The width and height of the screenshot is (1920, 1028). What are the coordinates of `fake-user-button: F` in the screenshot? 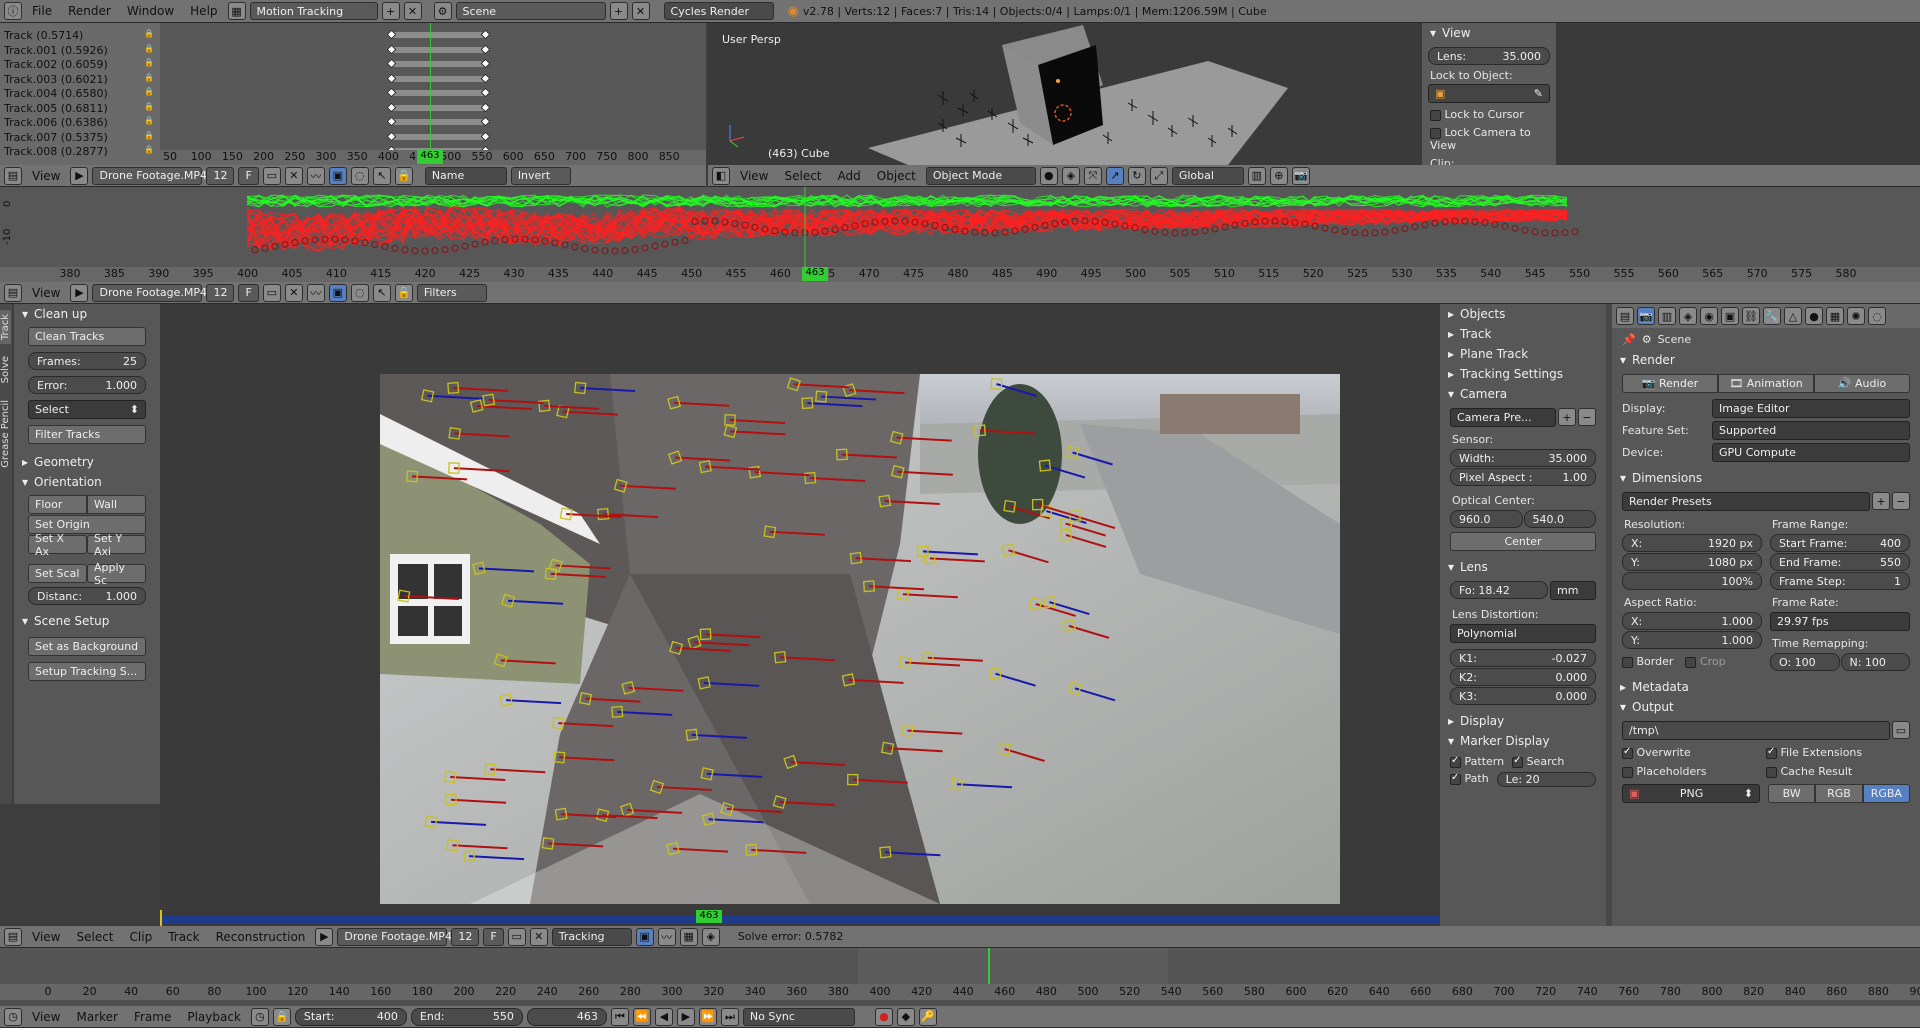 It's located at (248, 292).